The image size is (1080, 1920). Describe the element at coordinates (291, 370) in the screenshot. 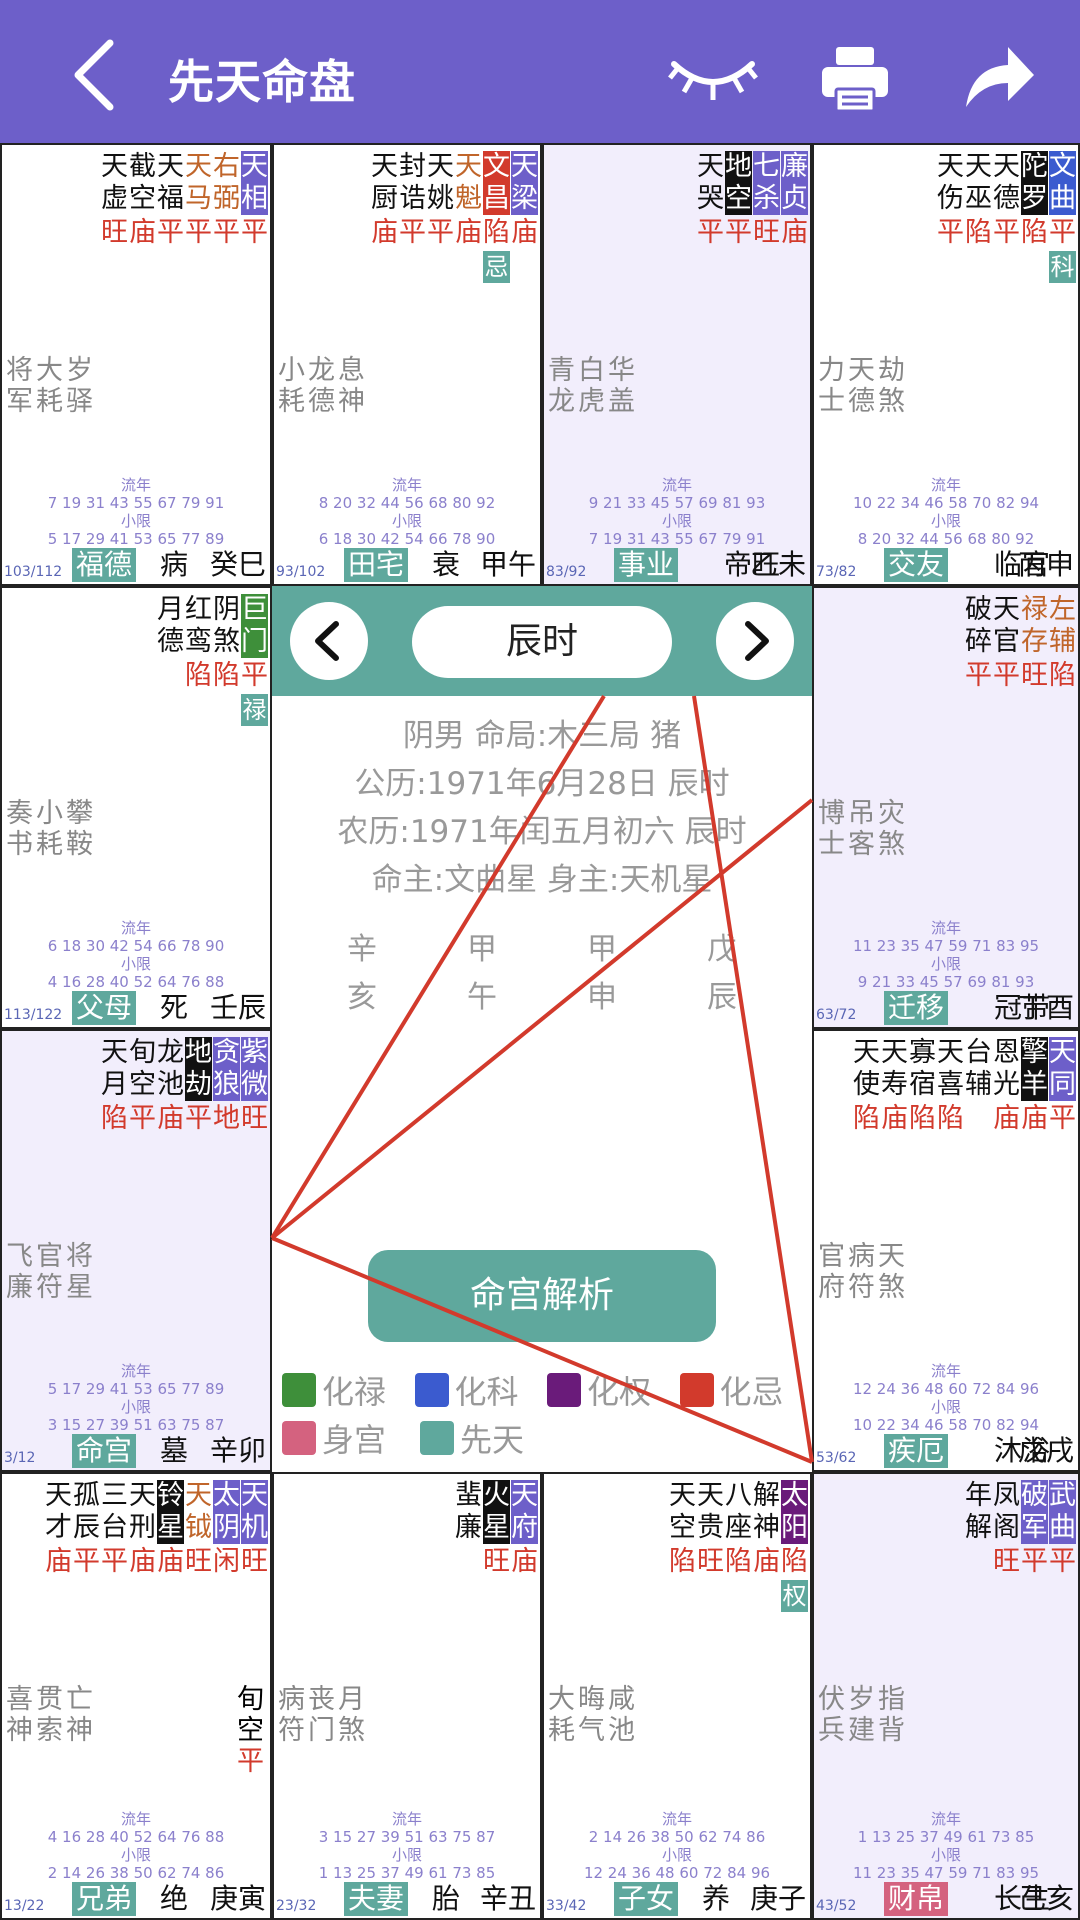

I see `minor-glyph: 小` at that location.